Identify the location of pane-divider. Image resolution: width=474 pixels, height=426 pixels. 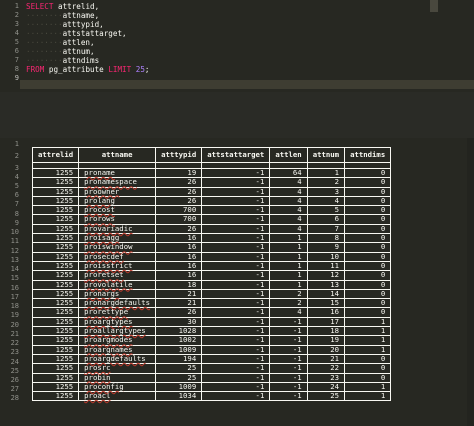
(237, 115).